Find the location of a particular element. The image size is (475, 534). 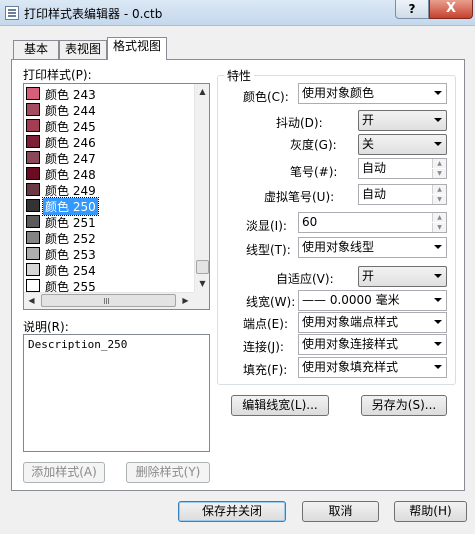

fill-label: 填充(F): is located at coordinates (265, 370).